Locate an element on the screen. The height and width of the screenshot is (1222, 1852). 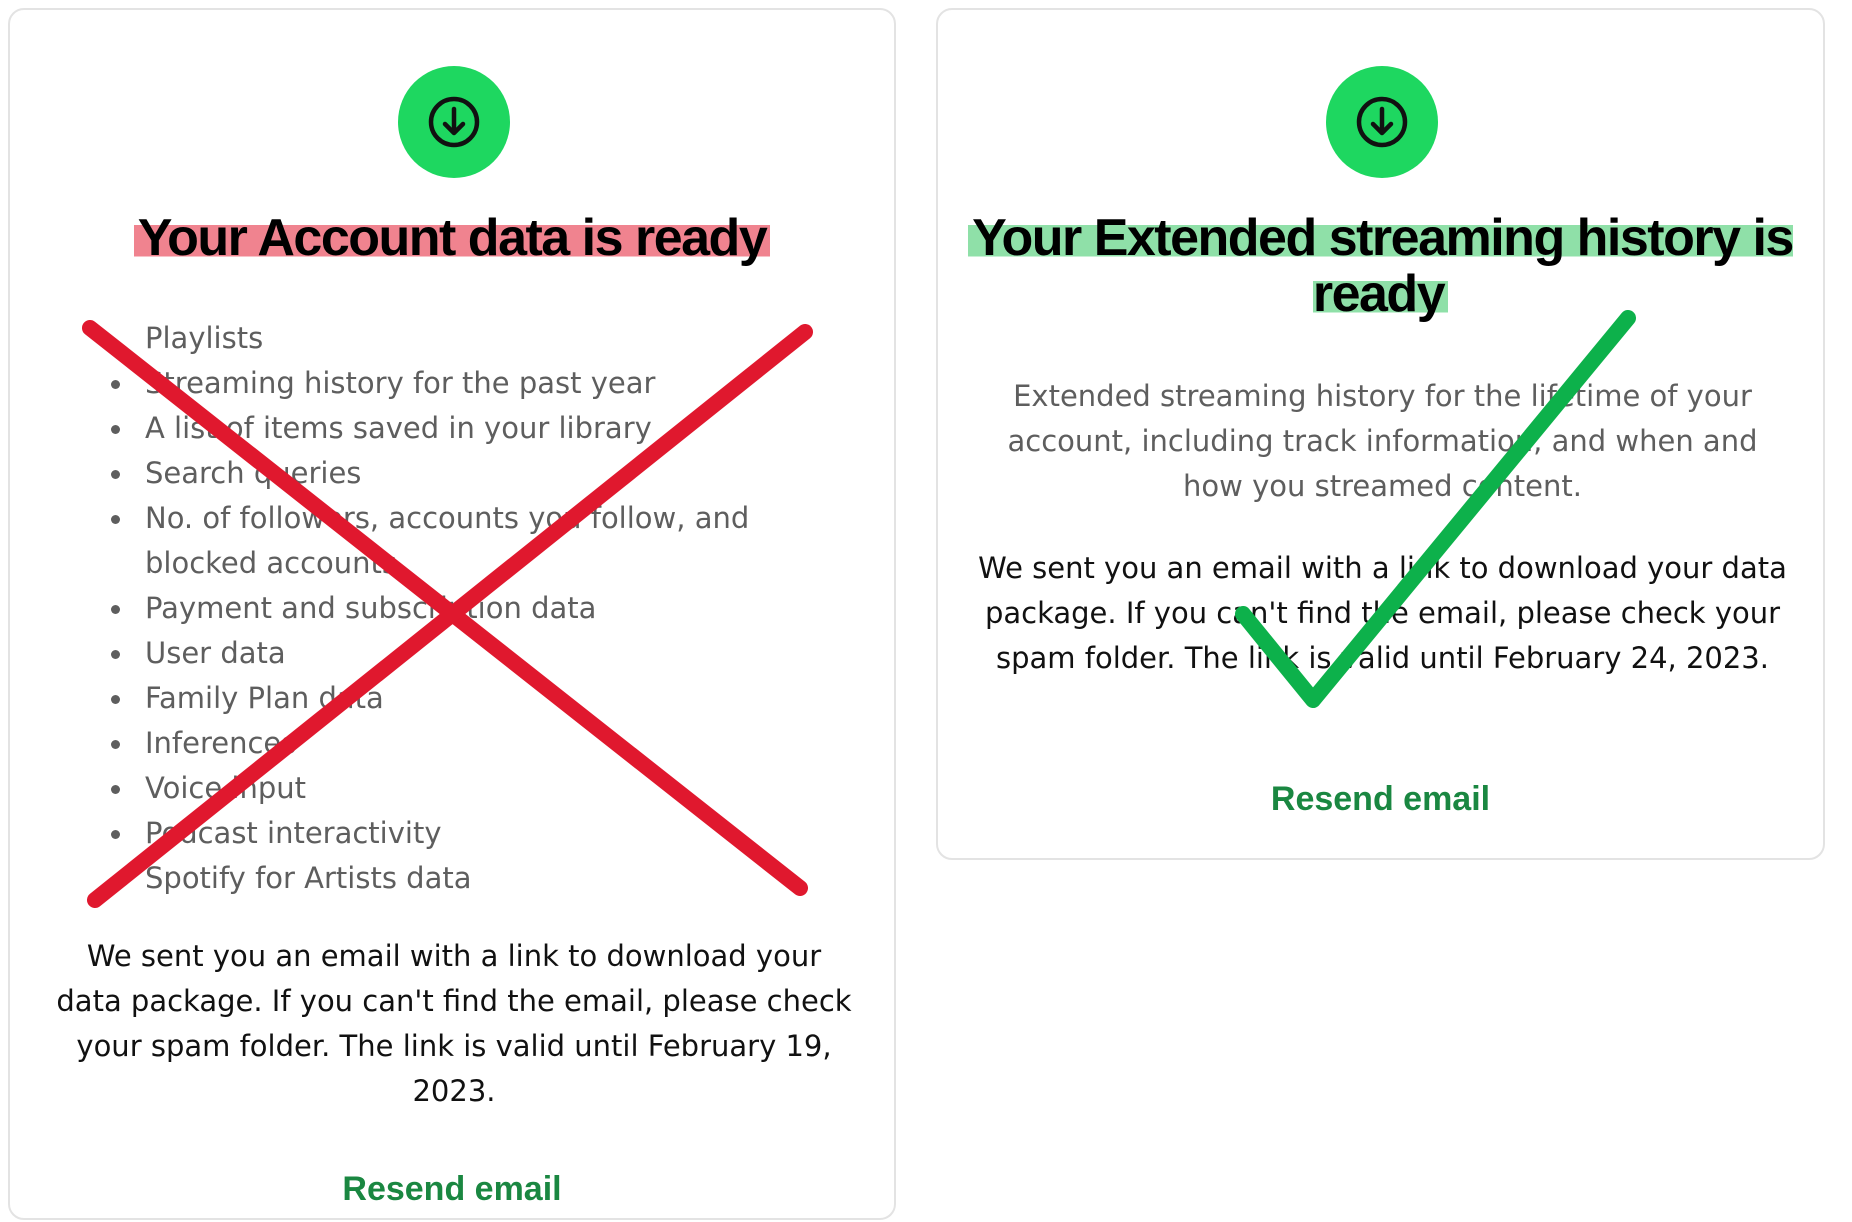
list-item: Voice input is located at coordinates (468, 788).